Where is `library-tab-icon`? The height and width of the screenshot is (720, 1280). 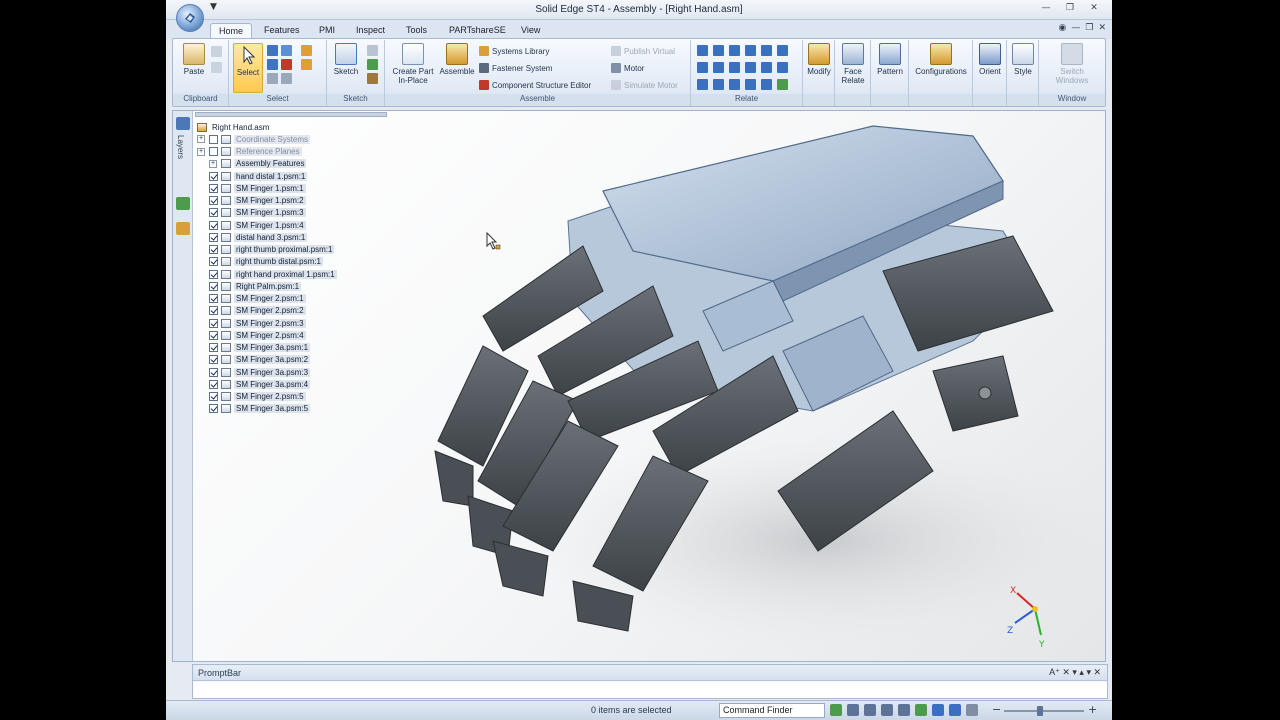
library-tab-icon is located at coordinates (183, 203).